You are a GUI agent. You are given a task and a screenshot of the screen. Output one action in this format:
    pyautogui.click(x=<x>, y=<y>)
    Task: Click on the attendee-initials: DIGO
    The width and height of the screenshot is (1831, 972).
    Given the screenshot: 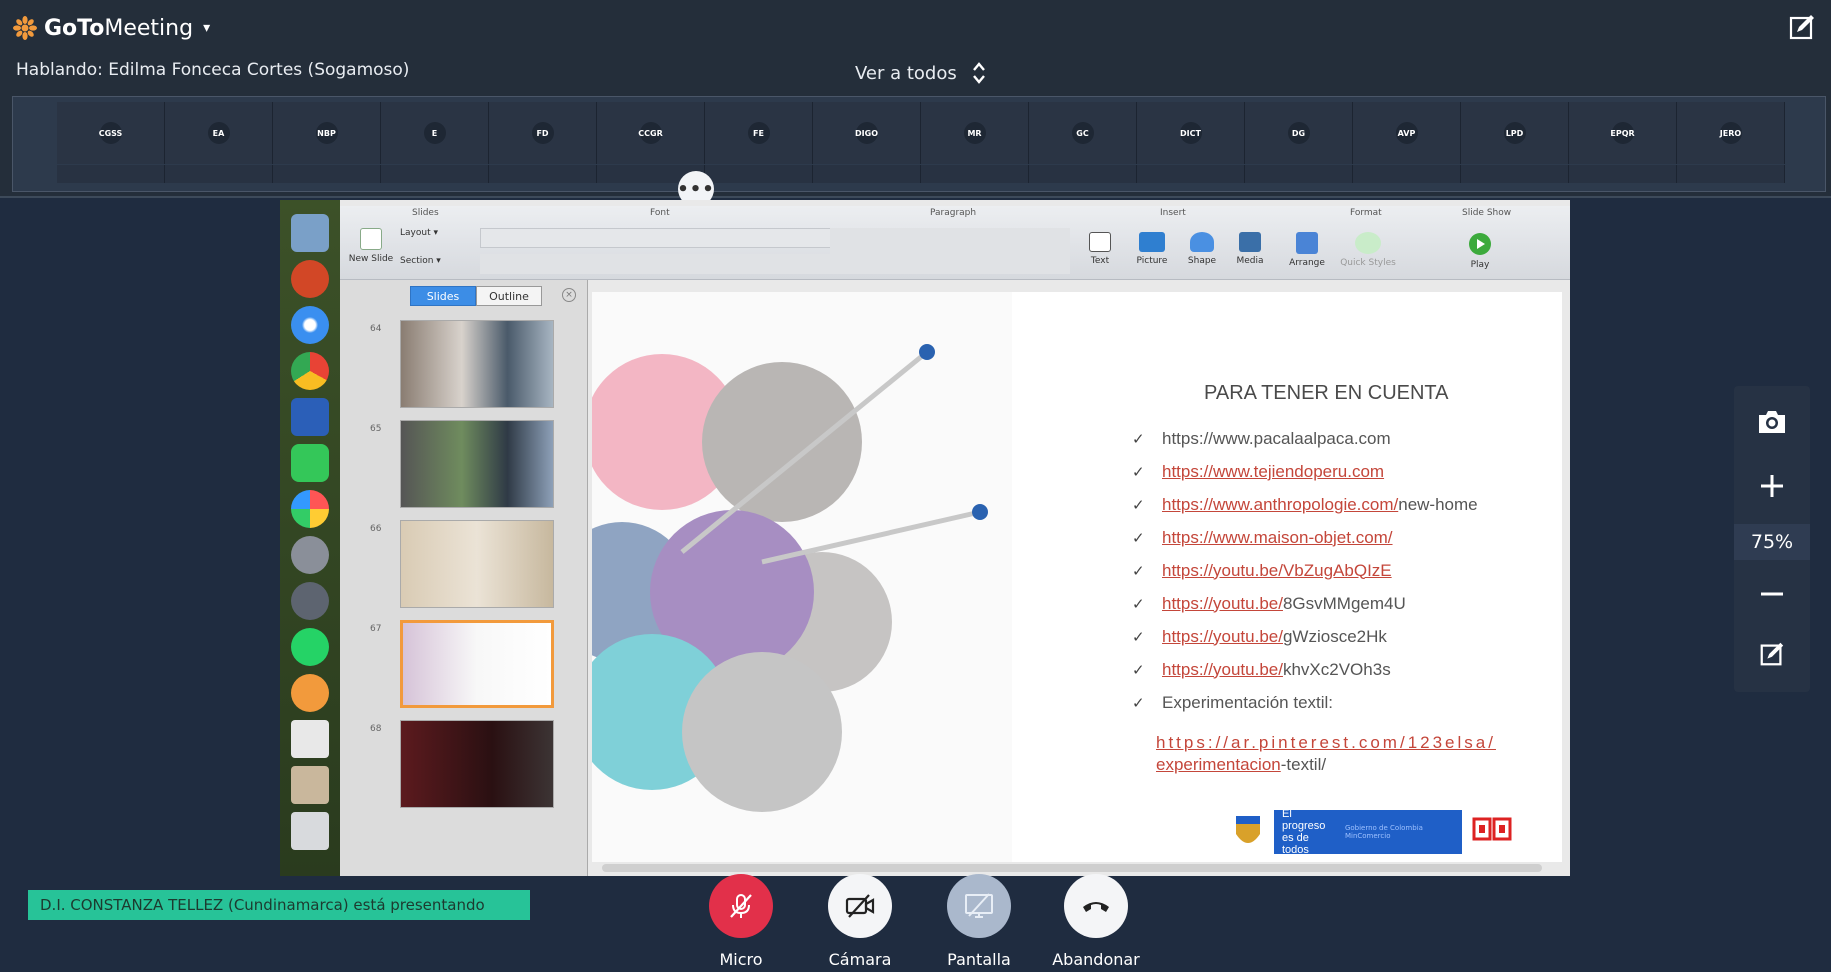 What is the action you would take?
    pyautogui.click(x=866, y=133)
    